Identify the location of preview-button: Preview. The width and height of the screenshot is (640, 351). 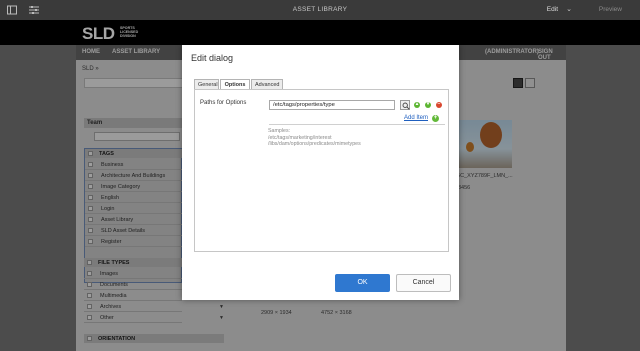
(610, 9).